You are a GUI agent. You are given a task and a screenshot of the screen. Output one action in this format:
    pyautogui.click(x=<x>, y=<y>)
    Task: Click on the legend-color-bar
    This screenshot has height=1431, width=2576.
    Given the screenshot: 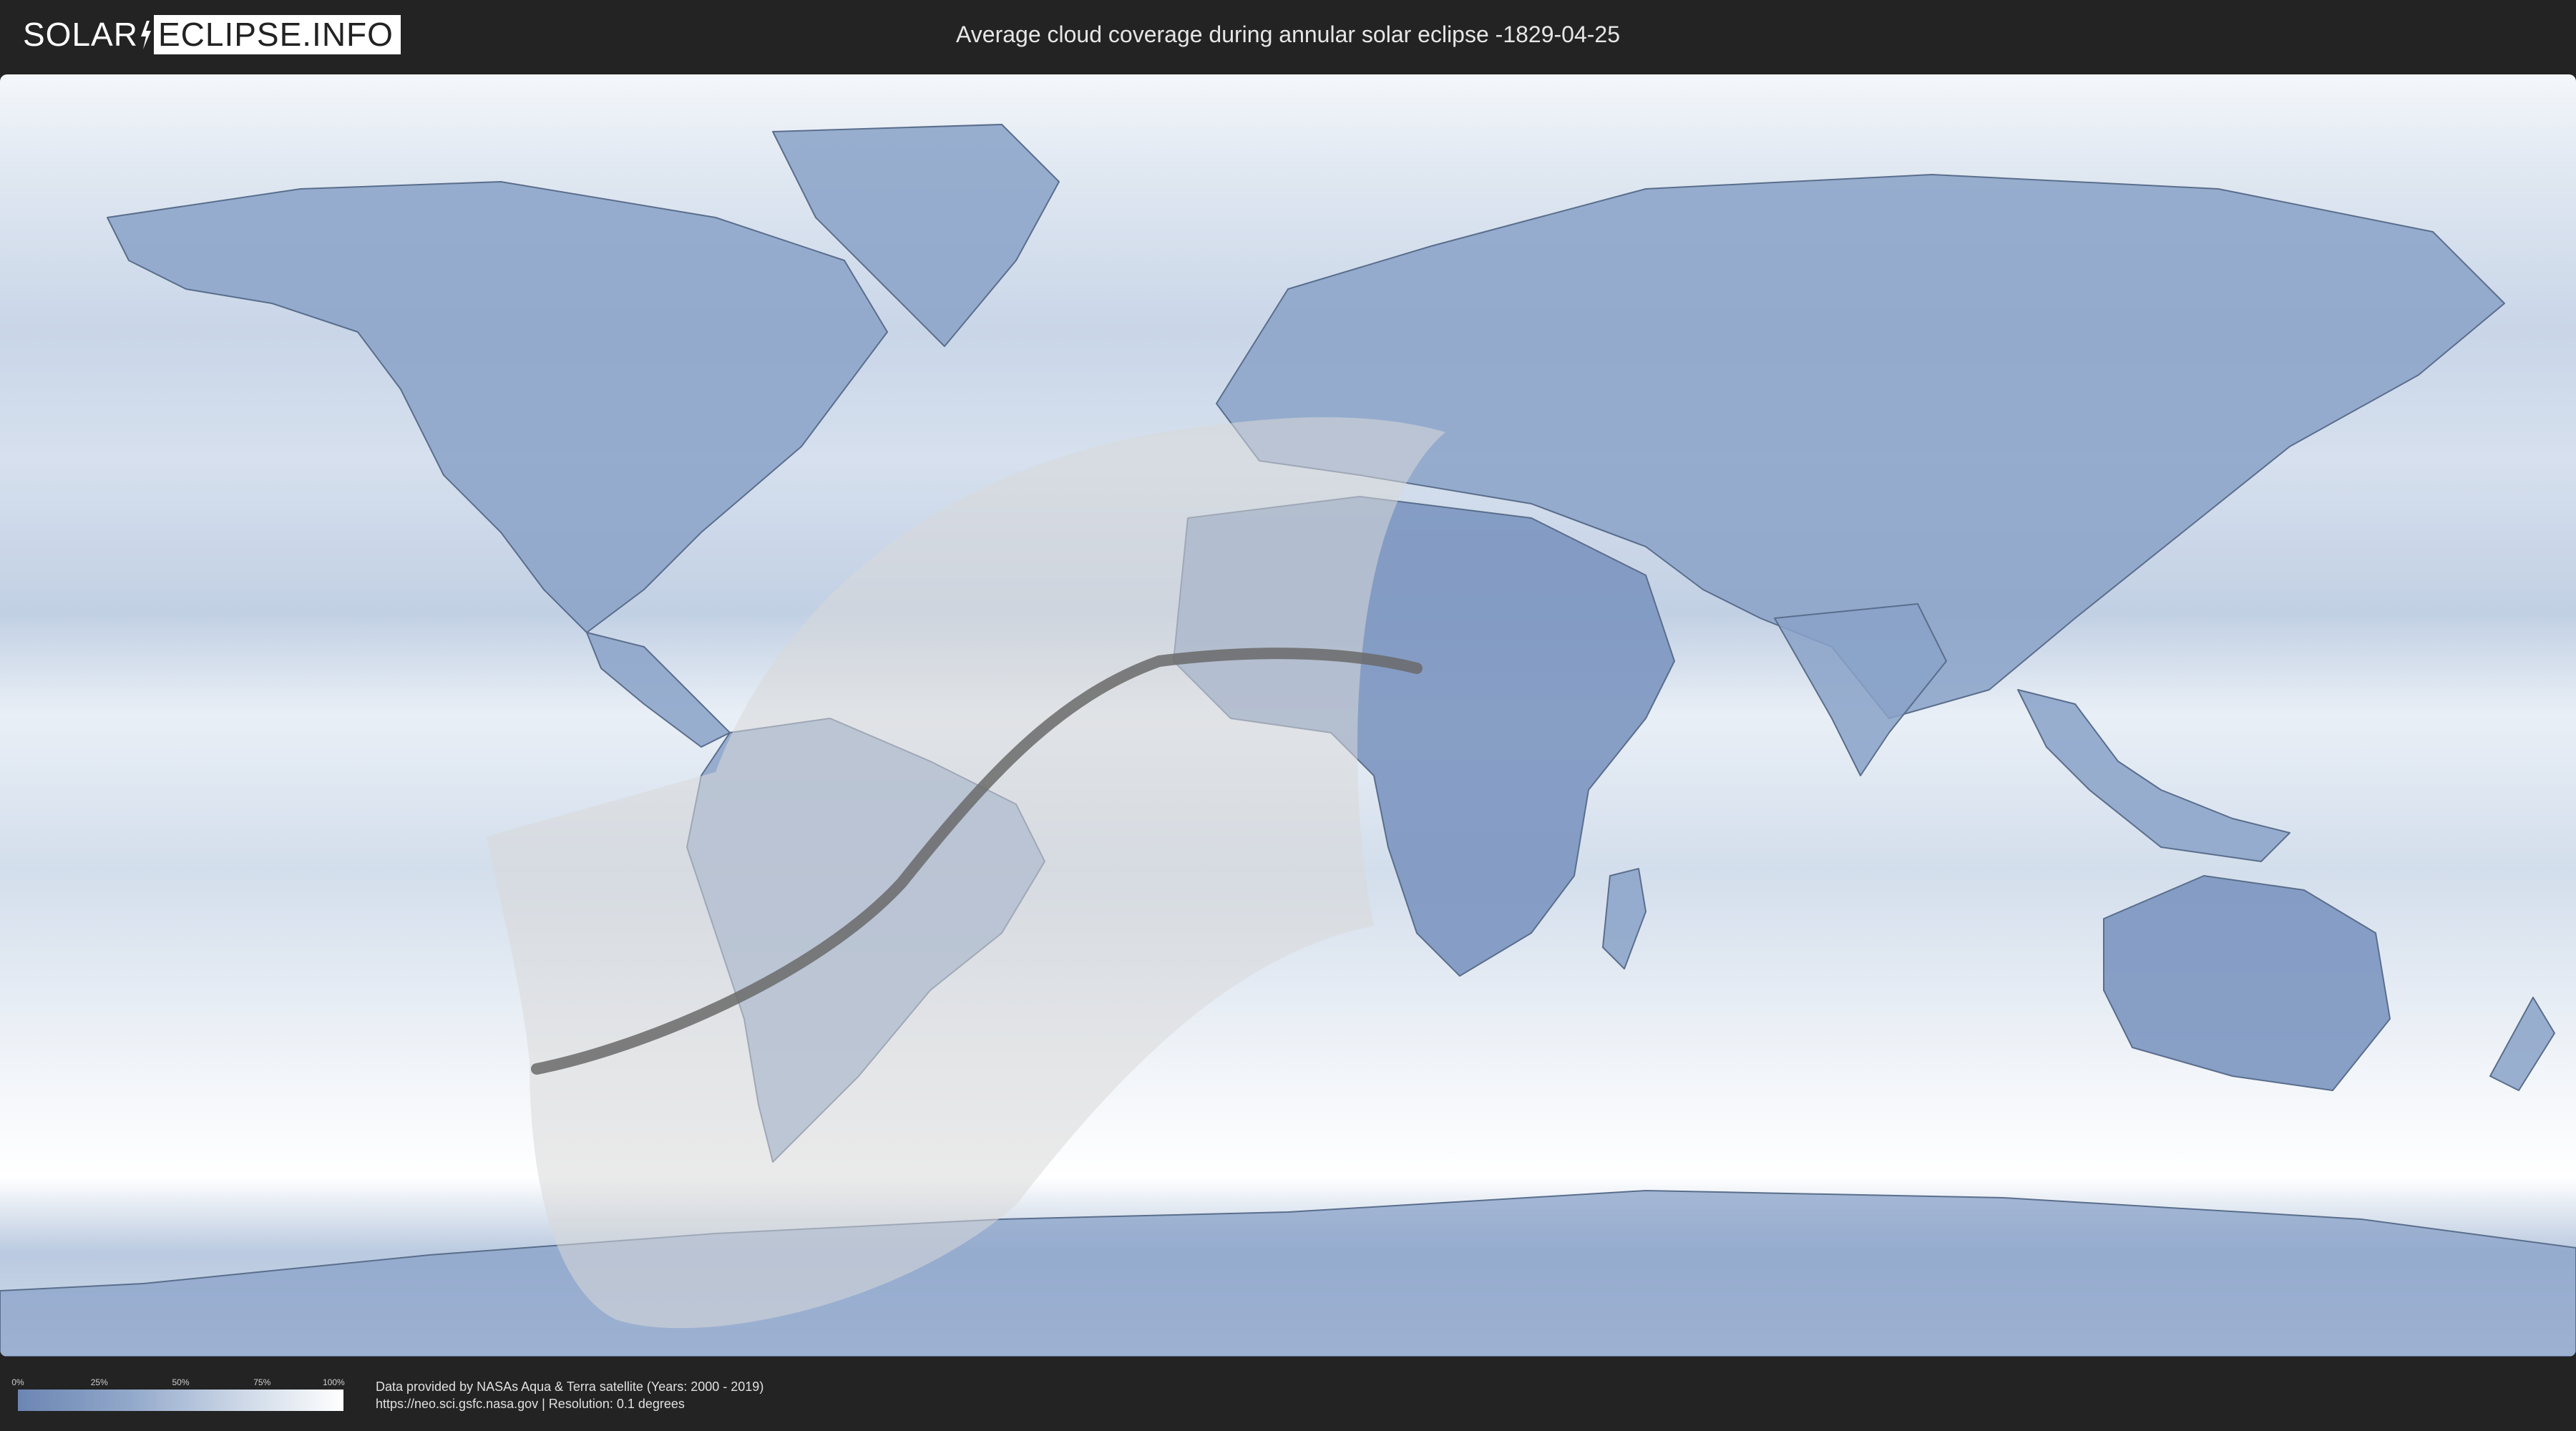 What is the action you would take?
    pyautogui.click(x=180, y=1400)
    